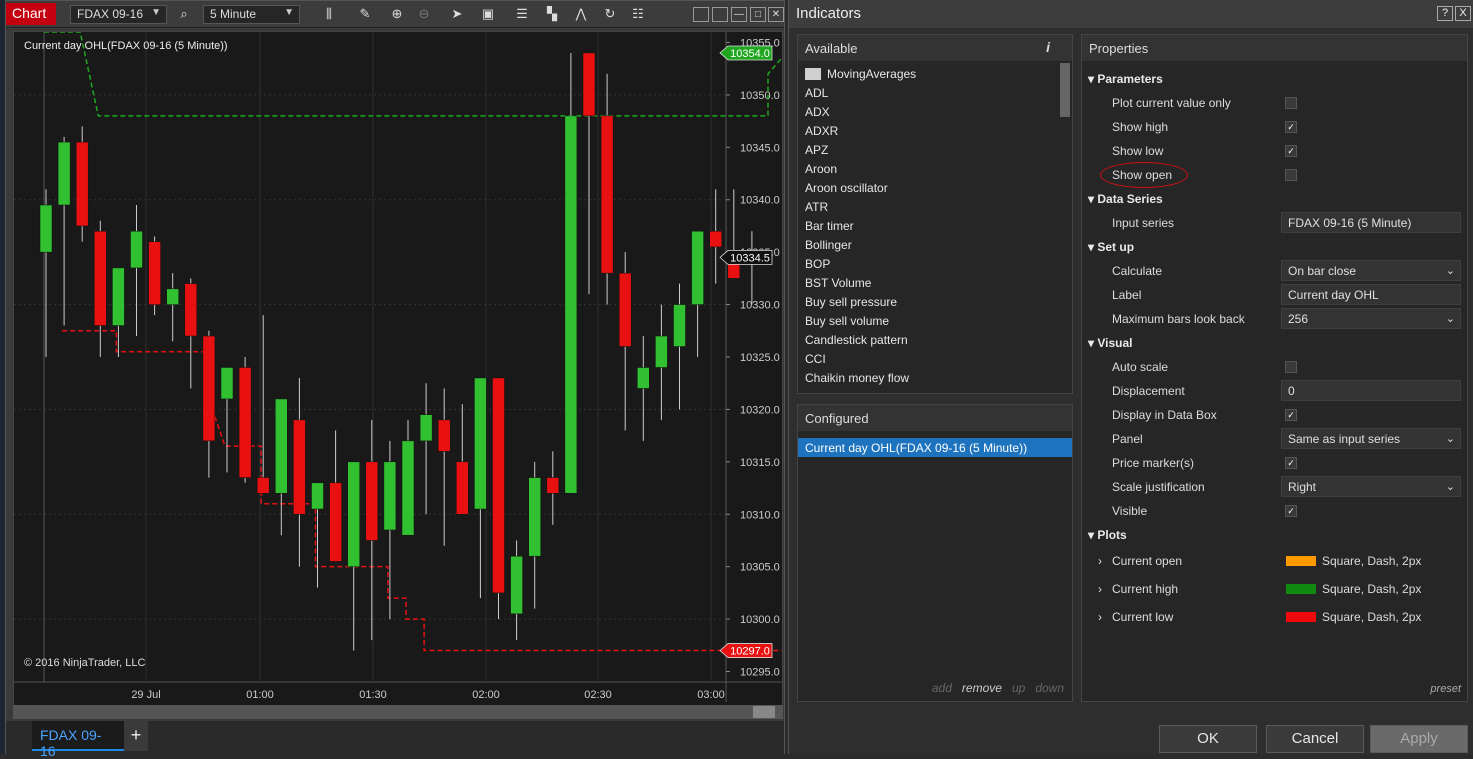 This screenshot has width=1473, height=759. What do you see at coordinates (760, 96) in the screenshot?
I see `price-tick-label: 10350.0` at bounding box center [760, 96].